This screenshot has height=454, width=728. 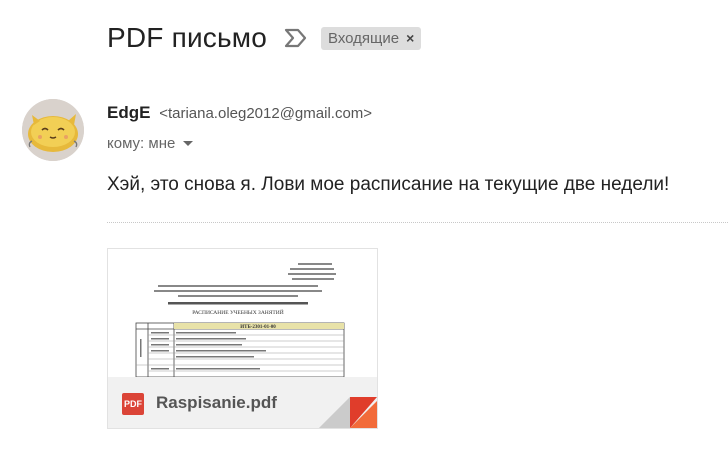 I want to click on remove-label-icon: ×, so click(x=410, y=38).